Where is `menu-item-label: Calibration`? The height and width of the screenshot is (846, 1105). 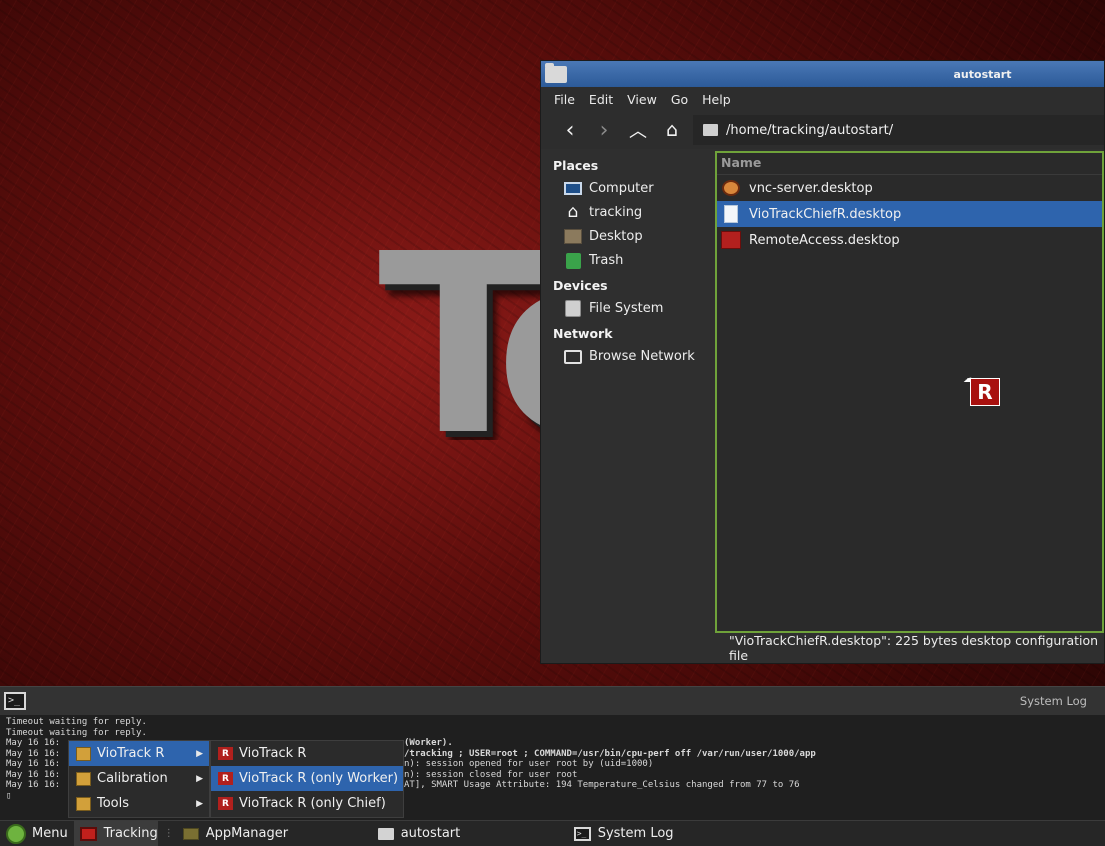
menu-item-label: Calibration is located at coordinates (132, 778).